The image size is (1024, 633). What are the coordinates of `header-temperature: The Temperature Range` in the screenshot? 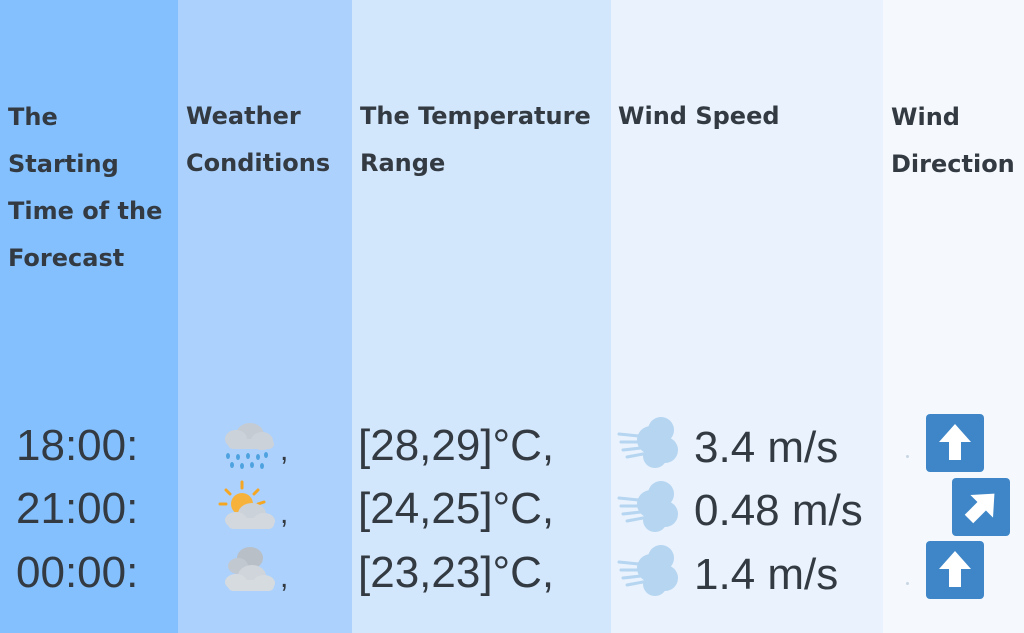 It's located at (475, 139).